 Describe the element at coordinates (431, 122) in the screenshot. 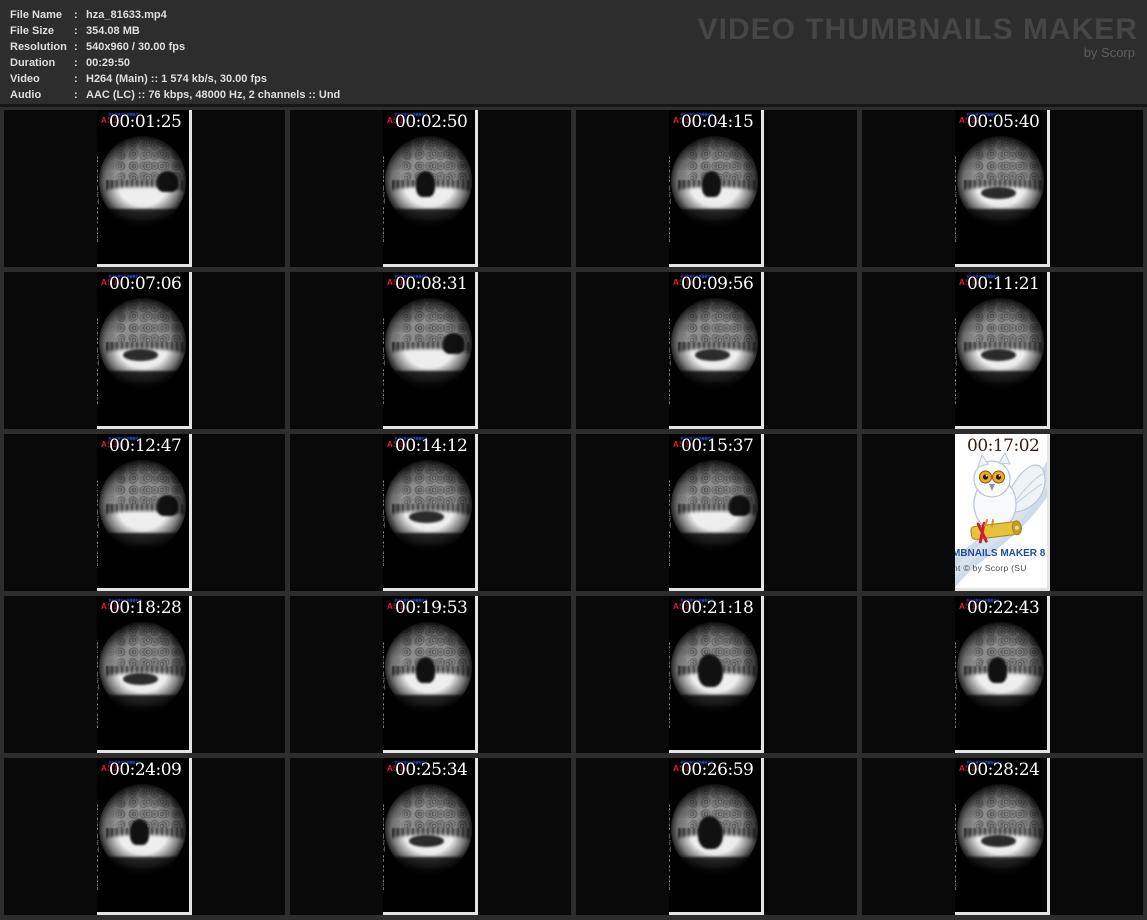

I see `thumbnail-timestamp: 00:02:50` at that location.